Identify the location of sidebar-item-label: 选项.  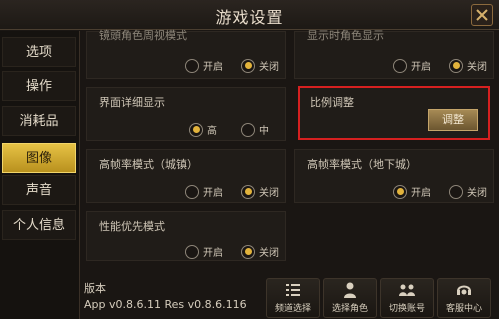
(38, 52).